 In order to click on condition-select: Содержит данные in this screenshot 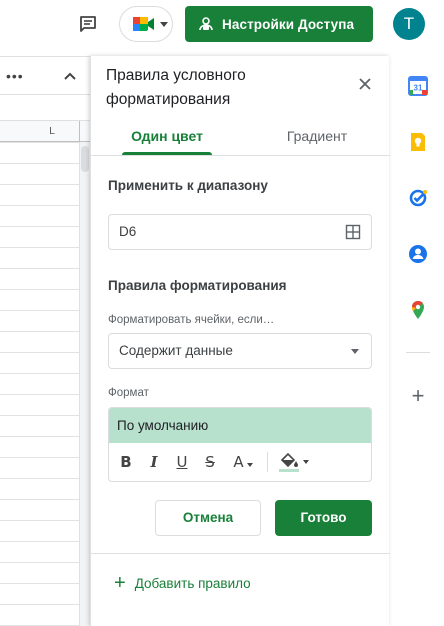, I will do `click(240, 351)`.